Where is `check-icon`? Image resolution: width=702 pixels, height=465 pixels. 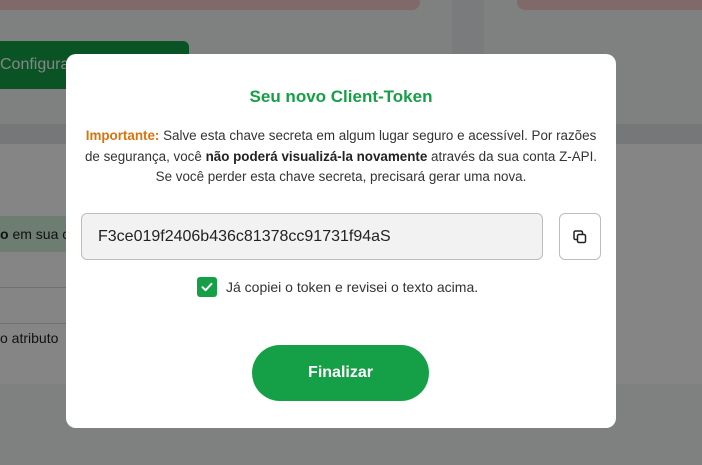
check-icon is located at coordinates (207, 287).